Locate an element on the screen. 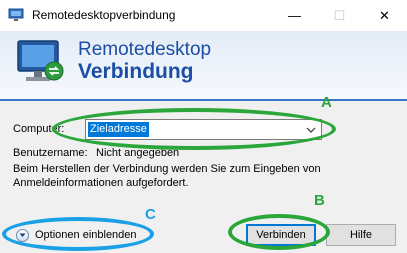 The image size is (407, 253). show-options-toggle: Optionen einblenden is located at coordinates (76, 235).